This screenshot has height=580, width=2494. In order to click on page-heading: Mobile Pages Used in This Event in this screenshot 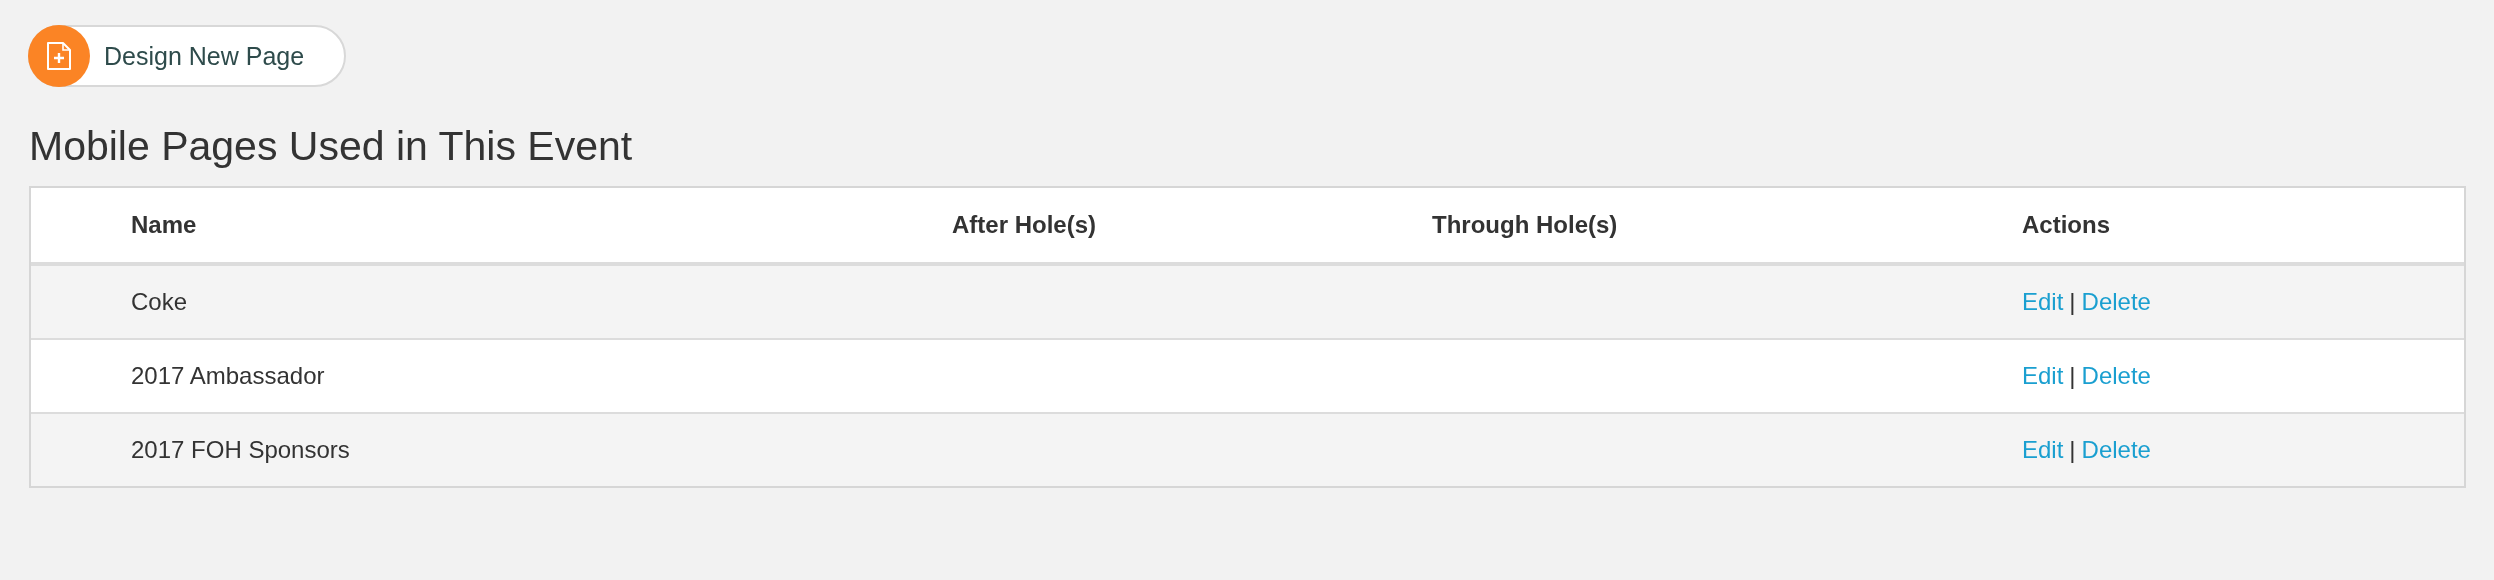, I will do `click(331, 146)`.